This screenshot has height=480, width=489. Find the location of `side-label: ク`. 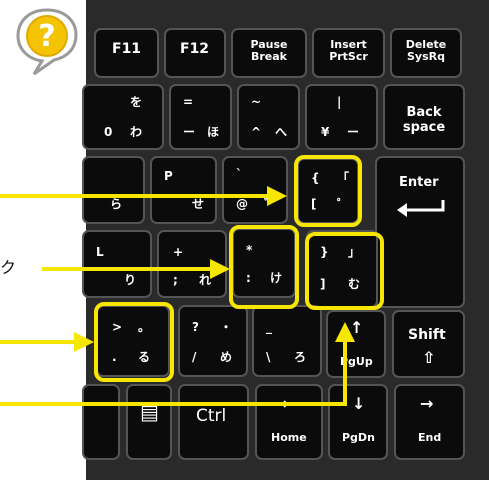

side-label: ク is located at coordinates (8, 267).